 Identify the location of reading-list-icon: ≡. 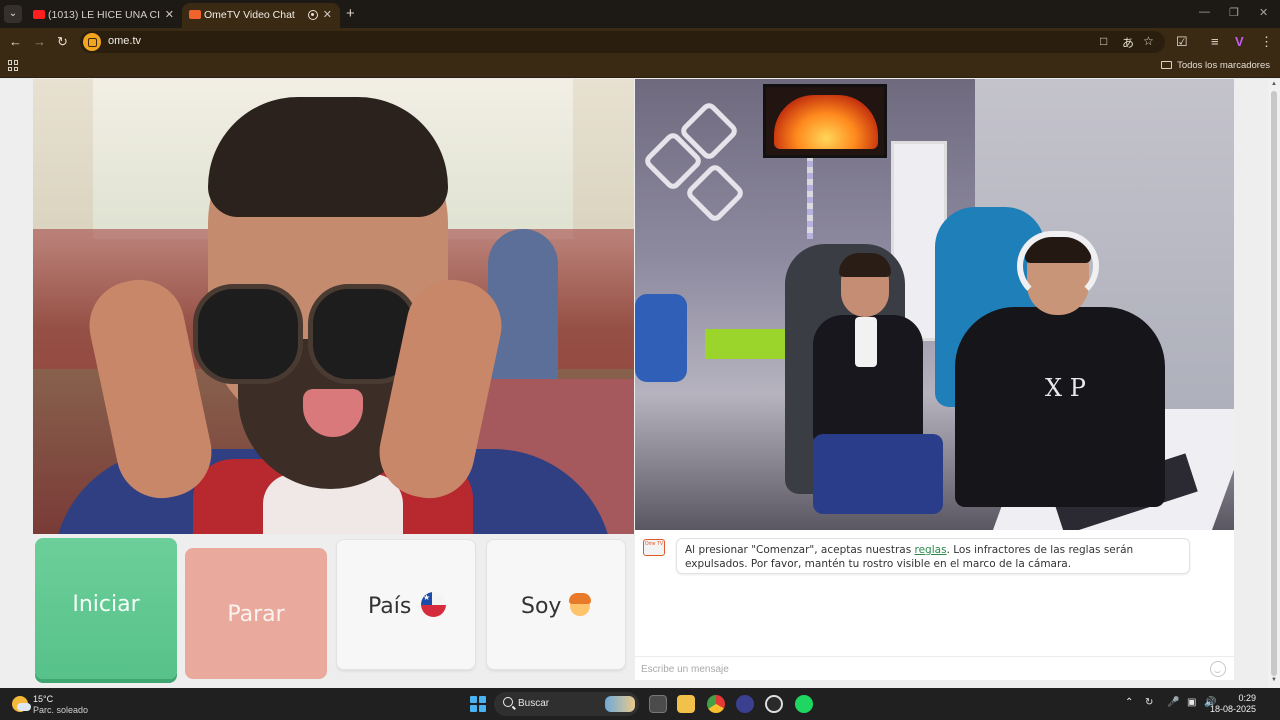
(1215, 42).